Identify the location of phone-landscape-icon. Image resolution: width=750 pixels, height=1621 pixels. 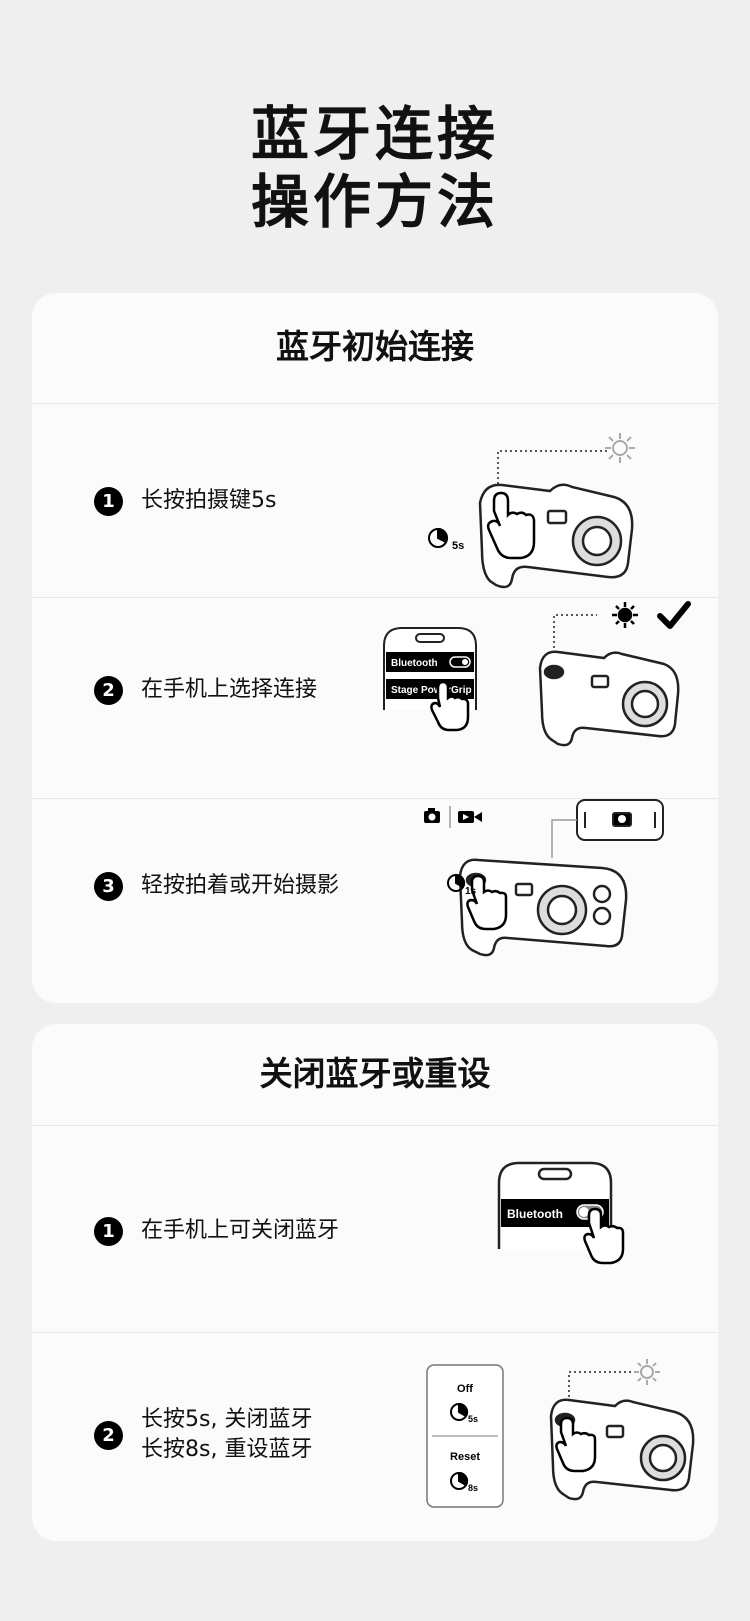
(620, 820).